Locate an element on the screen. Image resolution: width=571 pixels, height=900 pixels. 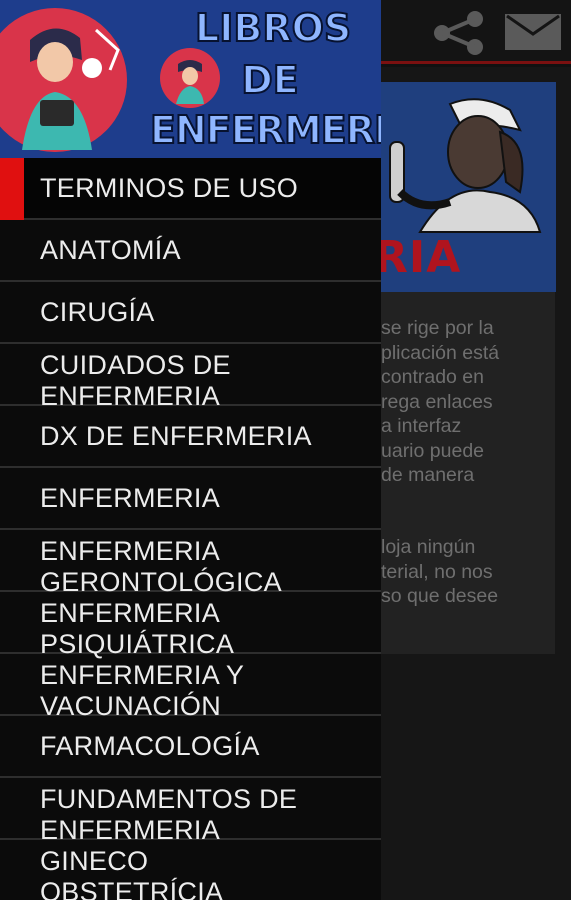
menu-item: FUNDAMENTOS DE ENFERMERIA is located at coordinates (190, 811).